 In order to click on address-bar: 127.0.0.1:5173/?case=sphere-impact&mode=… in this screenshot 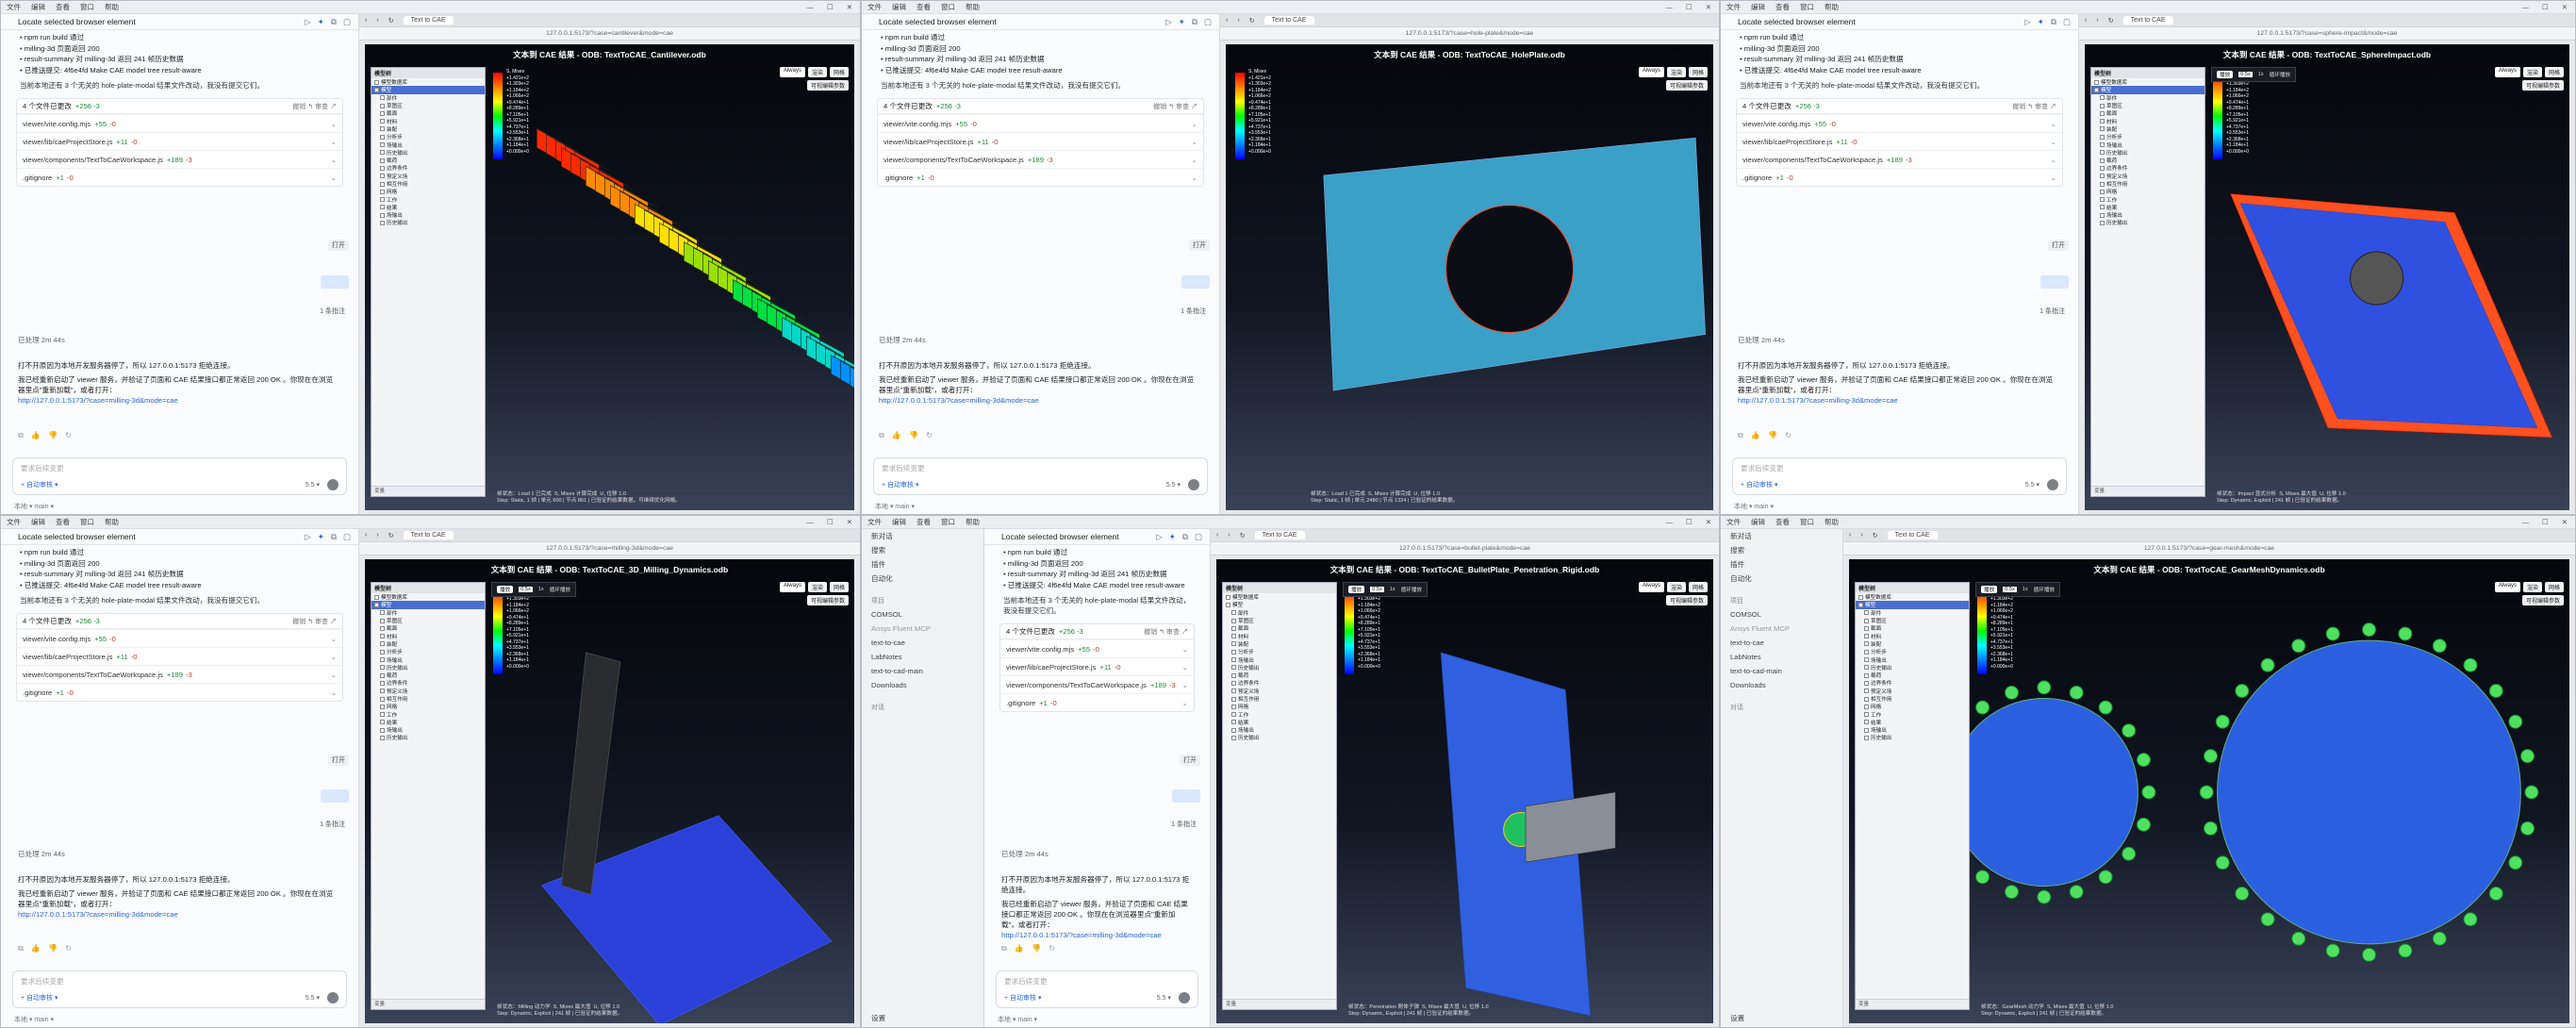, I will do `click(2327, 34)`.